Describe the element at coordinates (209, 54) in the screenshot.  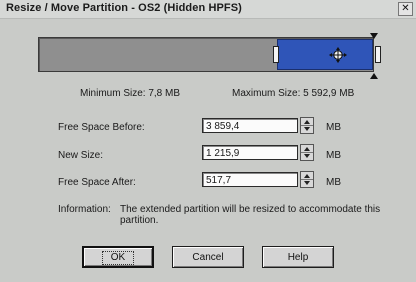
I see `partition-map` at that location.